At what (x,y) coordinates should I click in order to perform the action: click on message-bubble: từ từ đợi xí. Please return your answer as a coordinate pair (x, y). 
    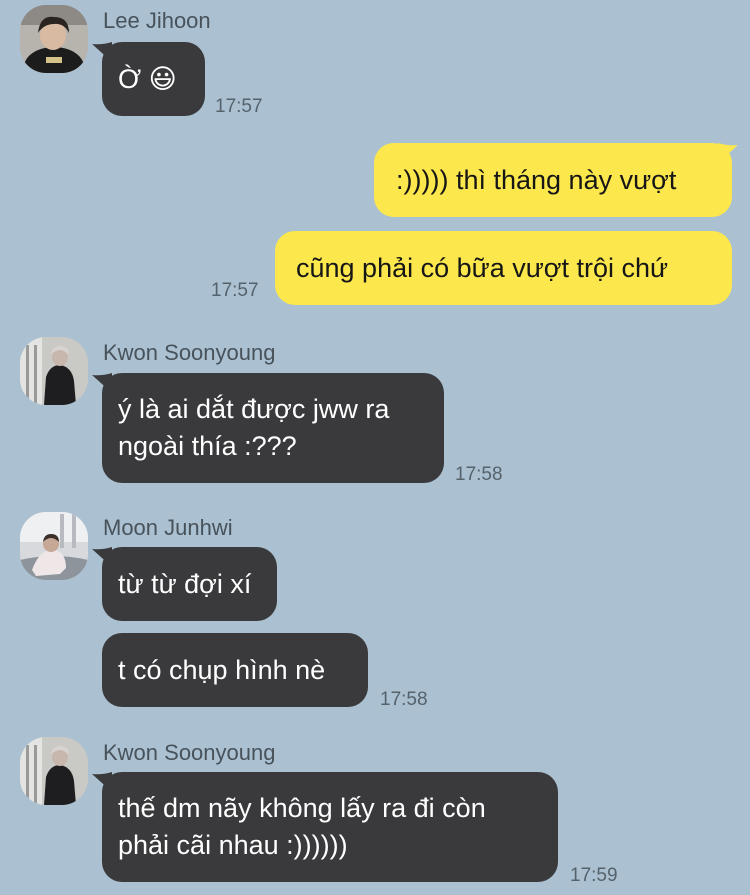
    Looking at the image, I should click on (189, 584).